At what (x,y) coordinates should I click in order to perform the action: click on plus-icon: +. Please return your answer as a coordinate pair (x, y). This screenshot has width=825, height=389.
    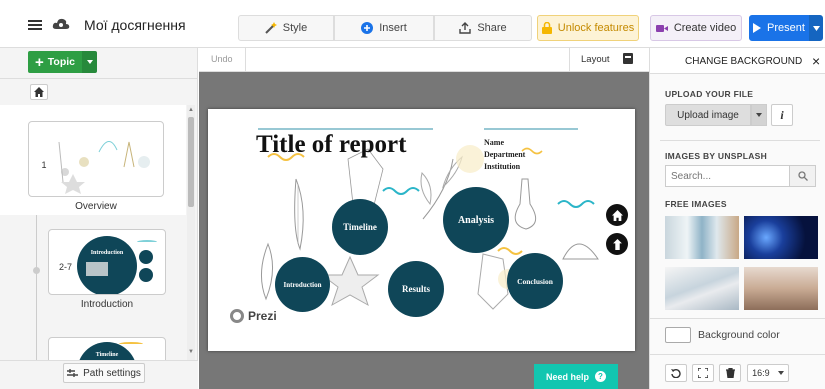
    Looking at the image, I should click on (39, 62).